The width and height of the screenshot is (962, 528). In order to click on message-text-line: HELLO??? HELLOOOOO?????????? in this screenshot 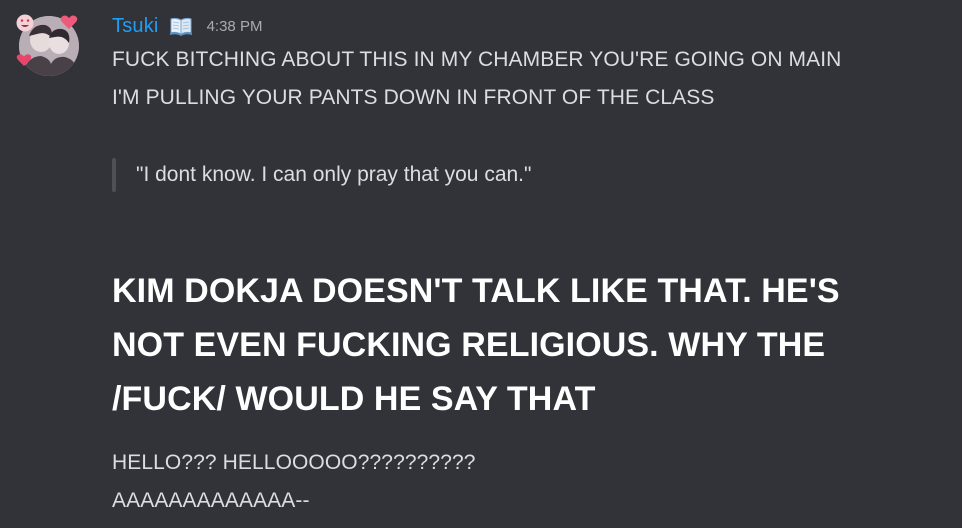, I will do `click(294, 462)`.